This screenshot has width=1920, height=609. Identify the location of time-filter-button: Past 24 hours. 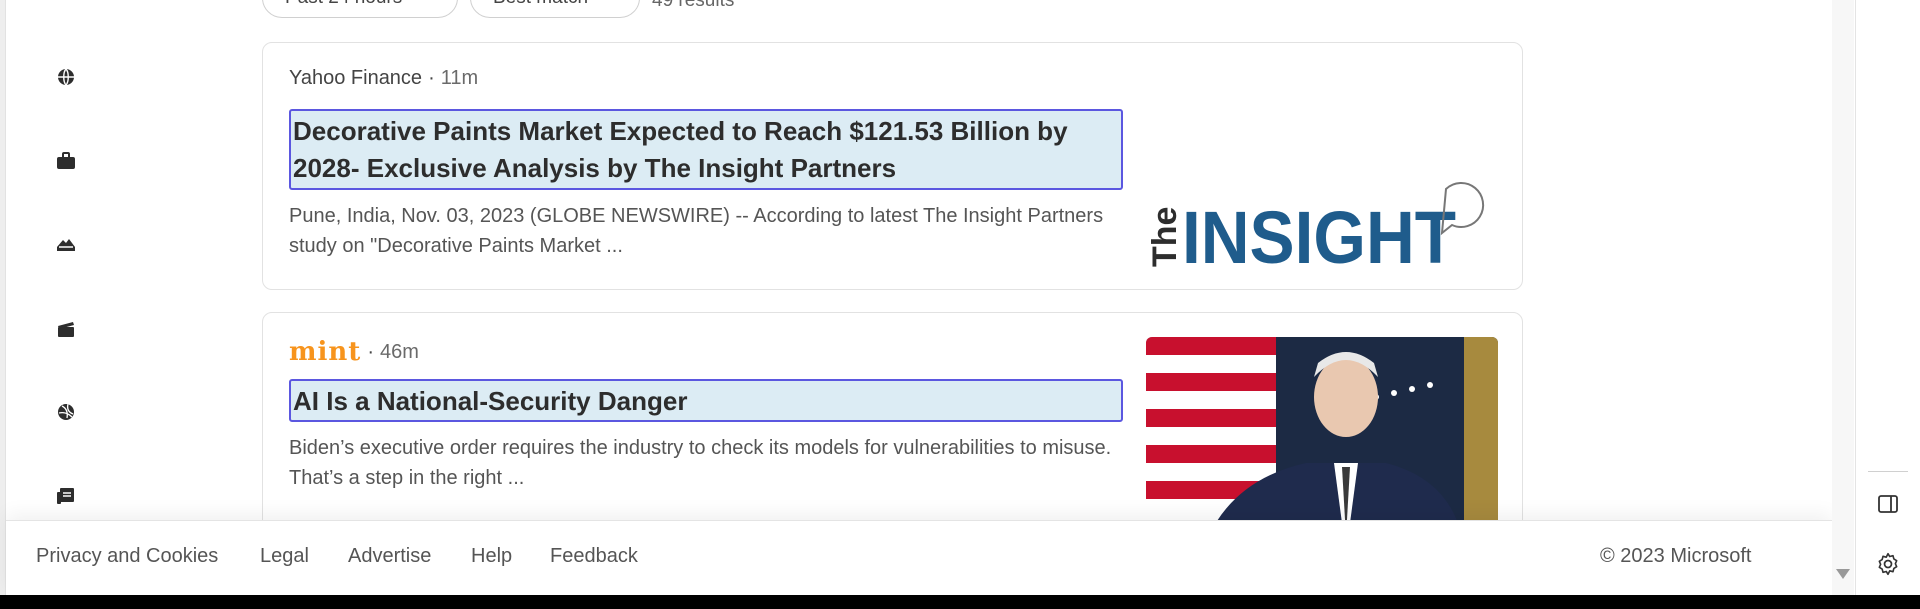
(360, 9).